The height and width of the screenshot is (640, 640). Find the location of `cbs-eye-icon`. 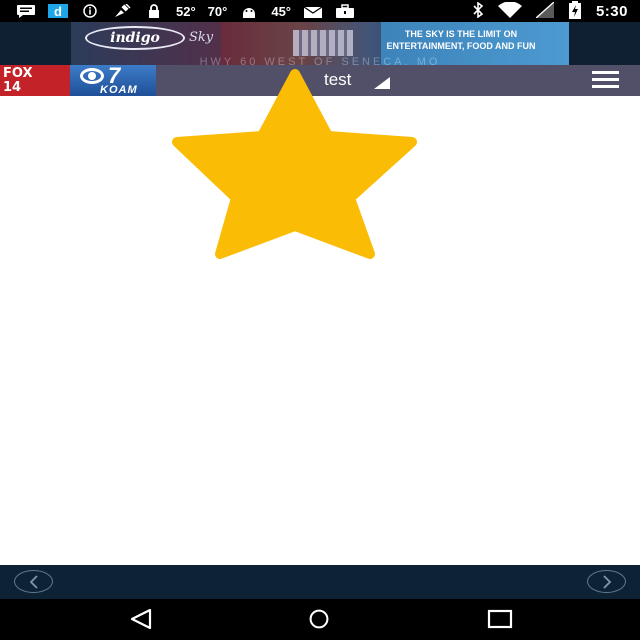

cbs-eye-icon is located at coordinates (92, 76).